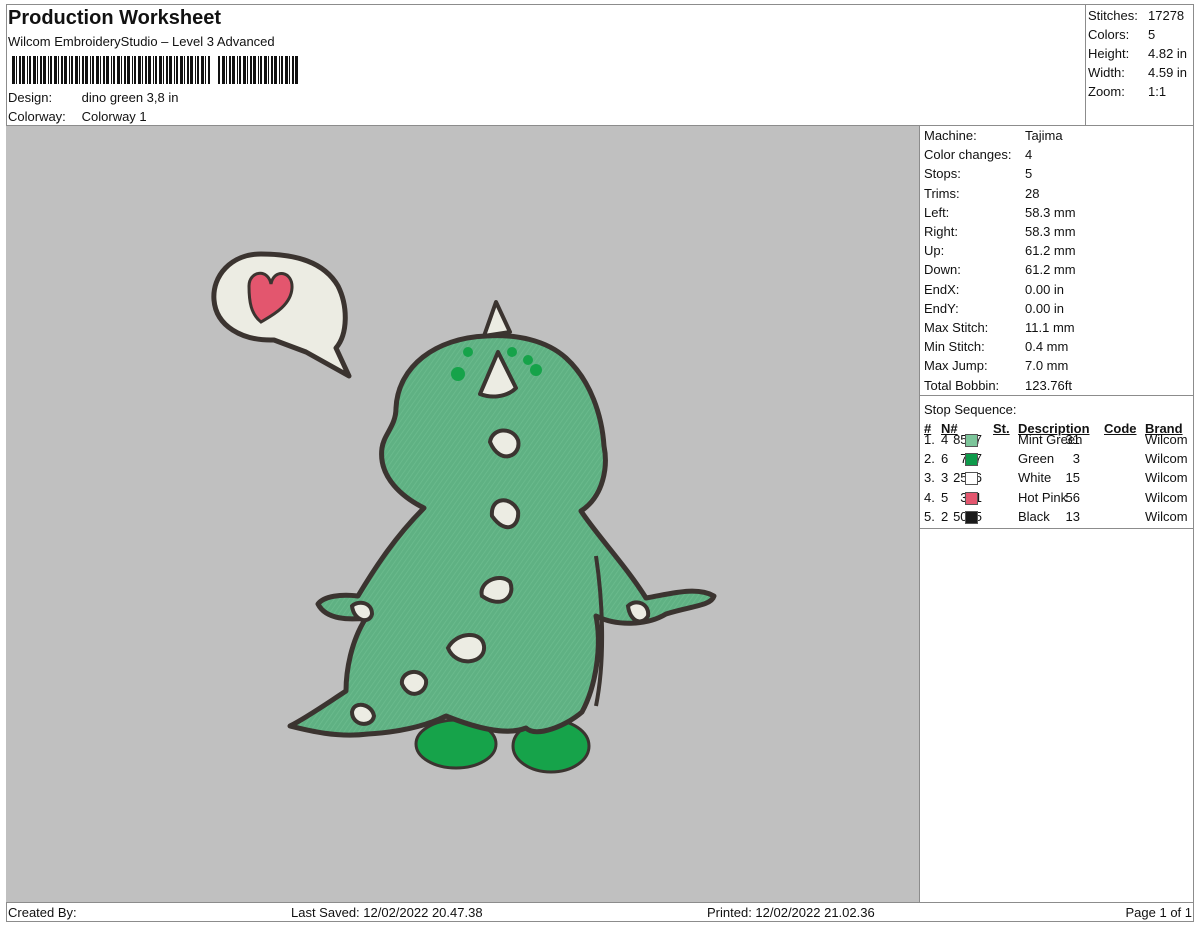  What do you see at coordinates (937, 212) in the screenshot?
I see `machine-row-label: Left:` at bounding box center [937, 212].